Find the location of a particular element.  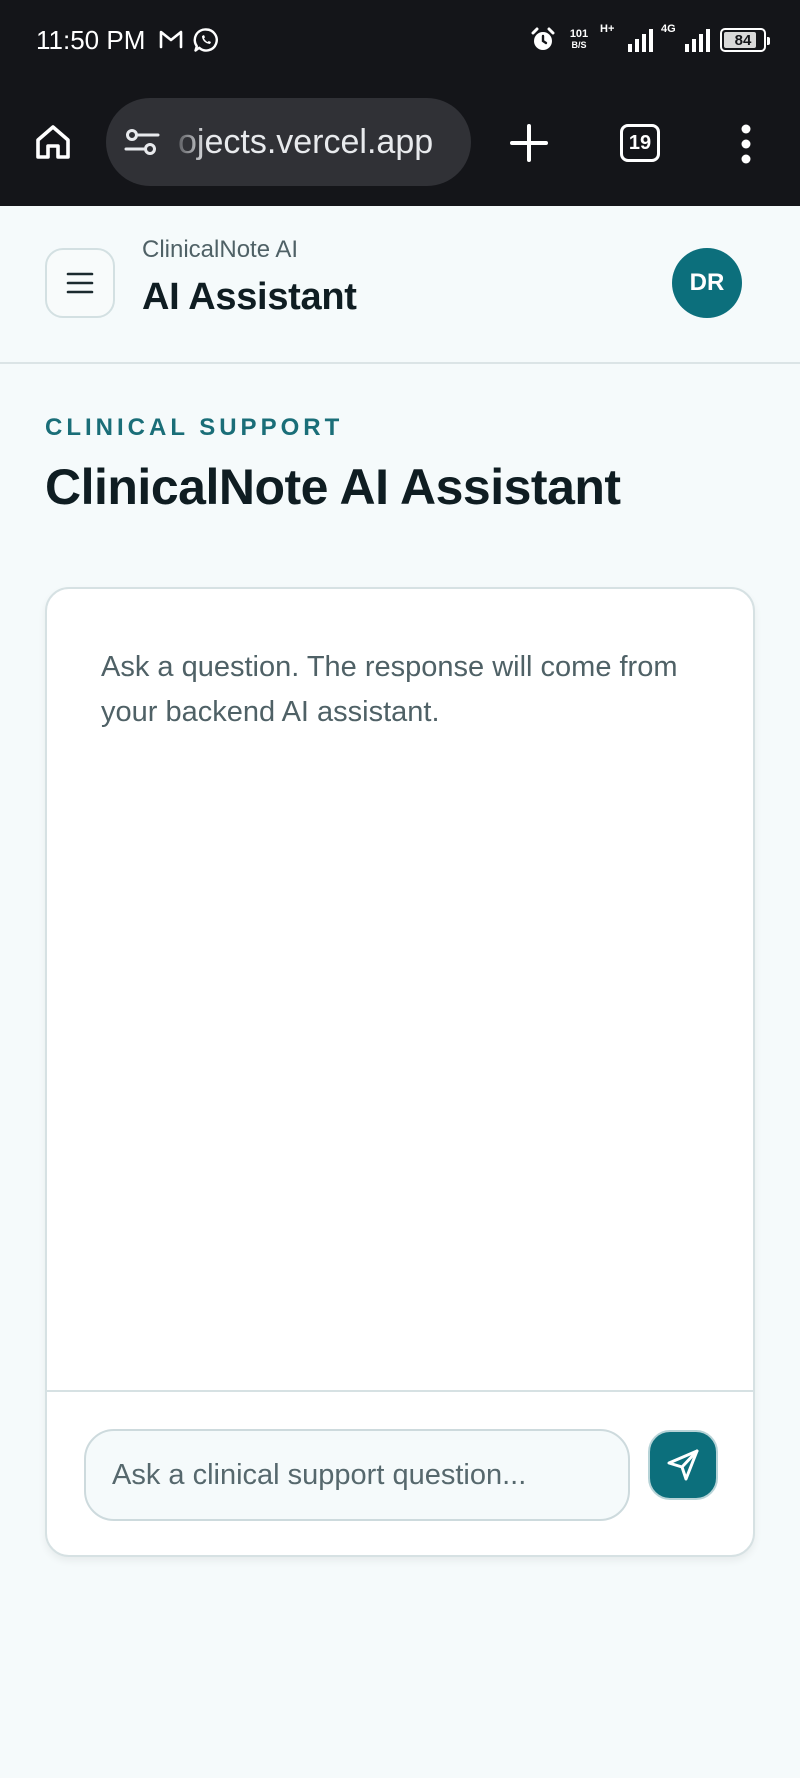

network-type-4g: 4G is located at coordinates (668, 29).